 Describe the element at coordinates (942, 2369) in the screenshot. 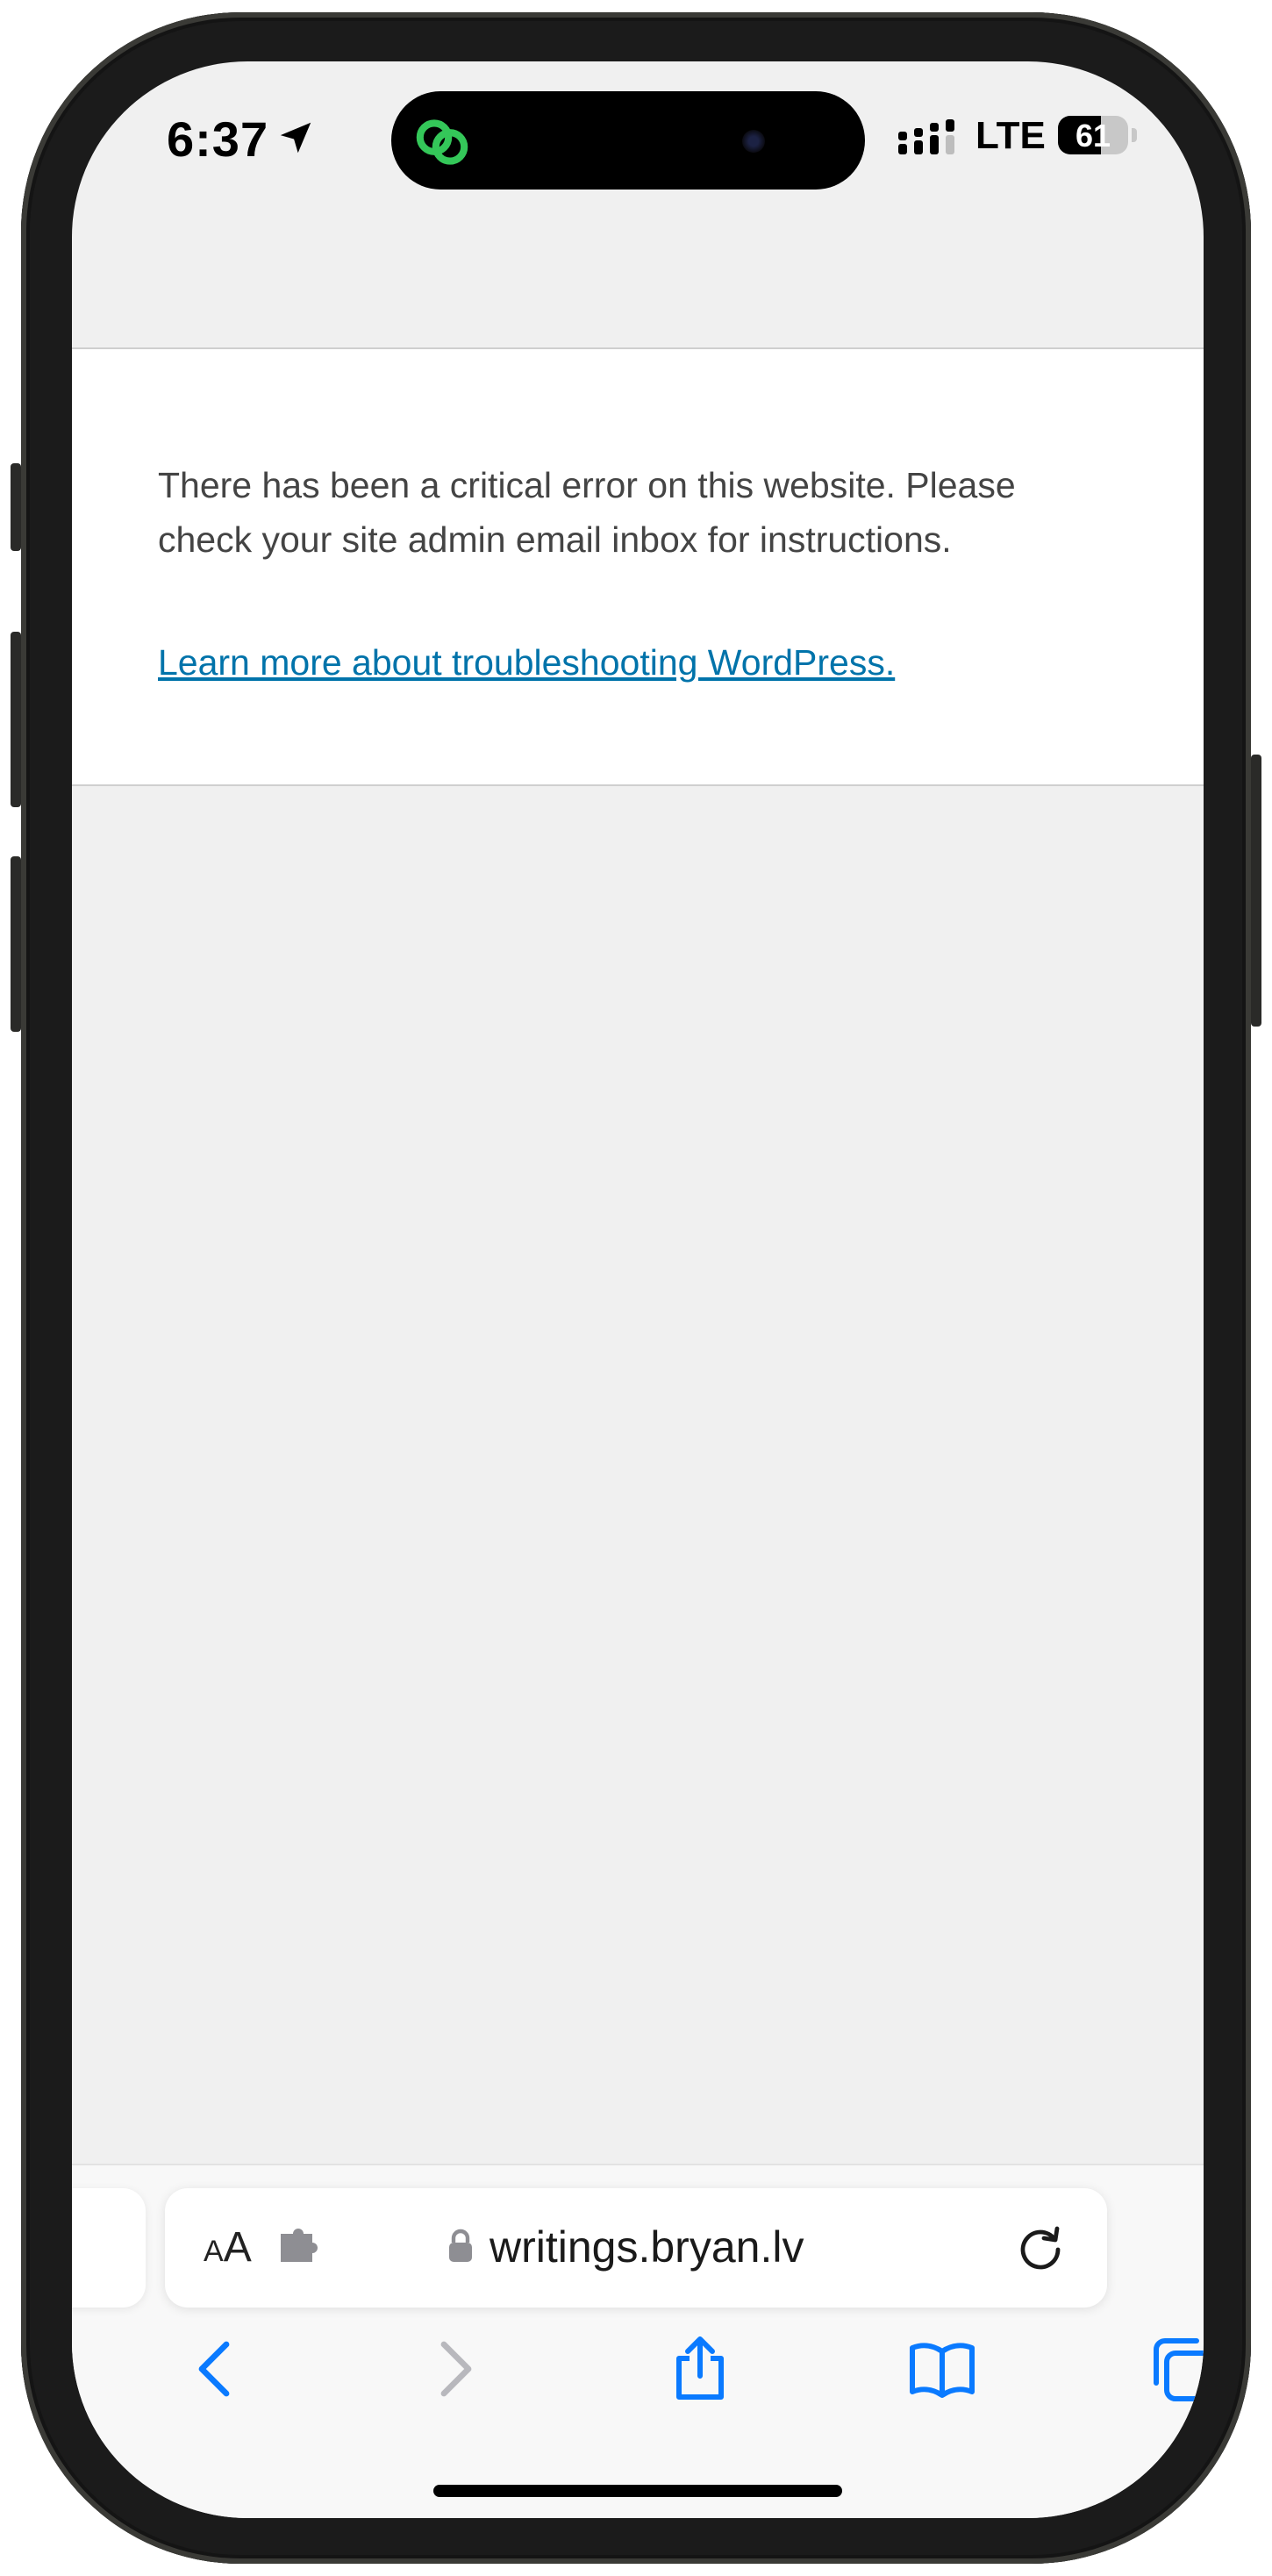

I see `book-icon` at that location.